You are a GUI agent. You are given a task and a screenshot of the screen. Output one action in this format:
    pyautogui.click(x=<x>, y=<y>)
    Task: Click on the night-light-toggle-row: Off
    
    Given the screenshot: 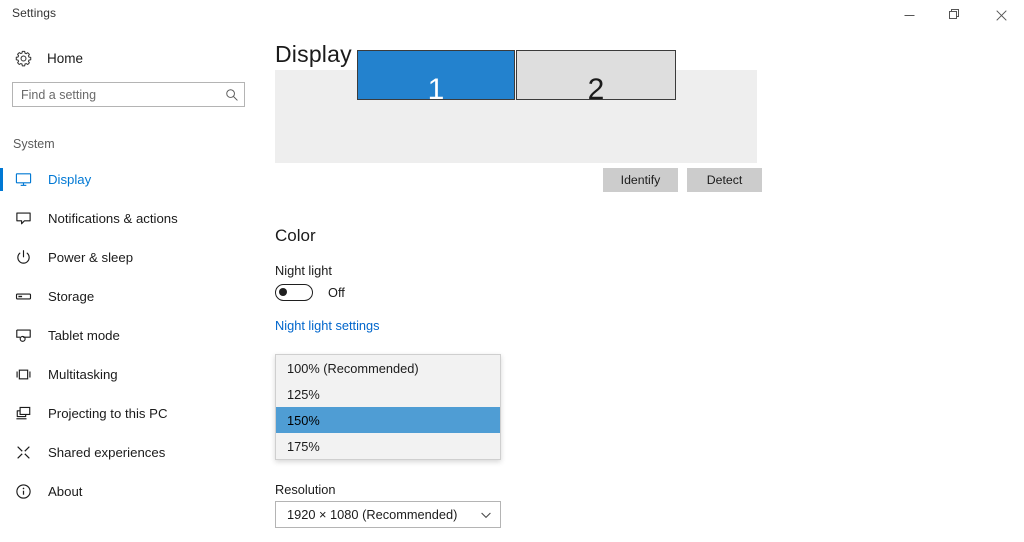 What is the action you would take?
    pyautogui.click(x=310, y=292)
    